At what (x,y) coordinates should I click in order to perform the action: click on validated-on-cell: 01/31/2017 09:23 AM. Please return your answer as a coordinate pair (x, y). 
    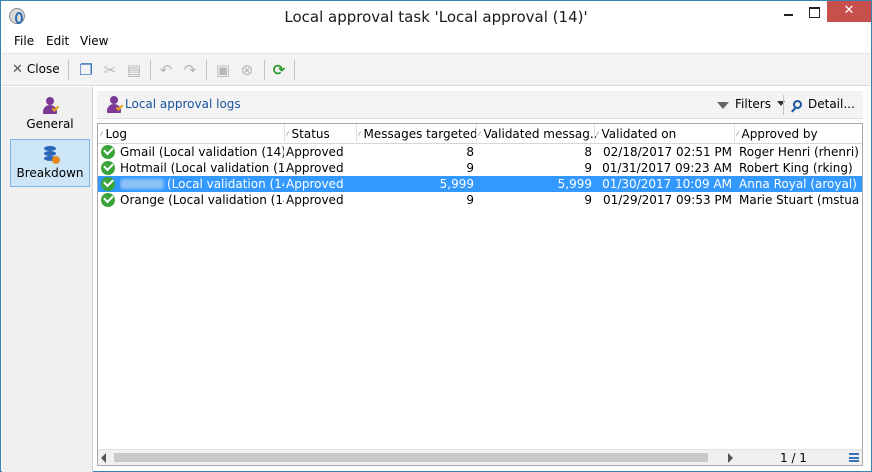
    Looking at the image, I should click on (667, 168).